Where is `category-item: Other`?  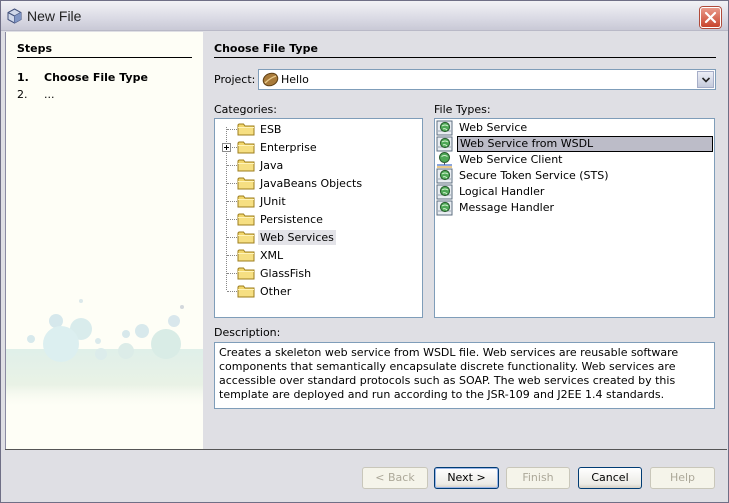 category-item: Other is located at coordinates (318, 291).